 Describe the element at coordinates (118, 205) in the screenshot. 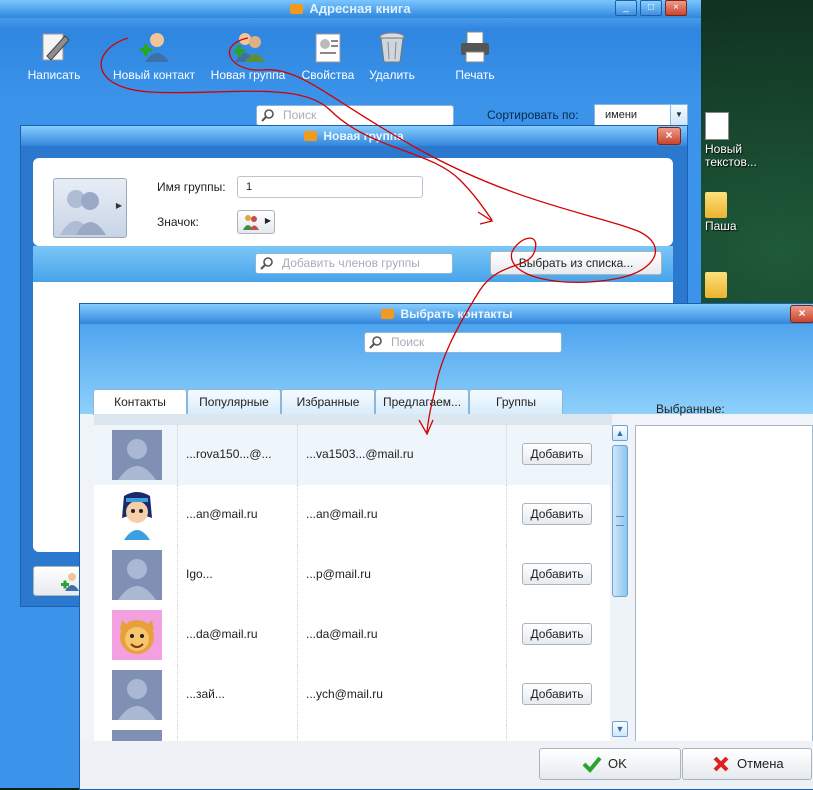

I see `chevron-right-icon: ▶` at that location.